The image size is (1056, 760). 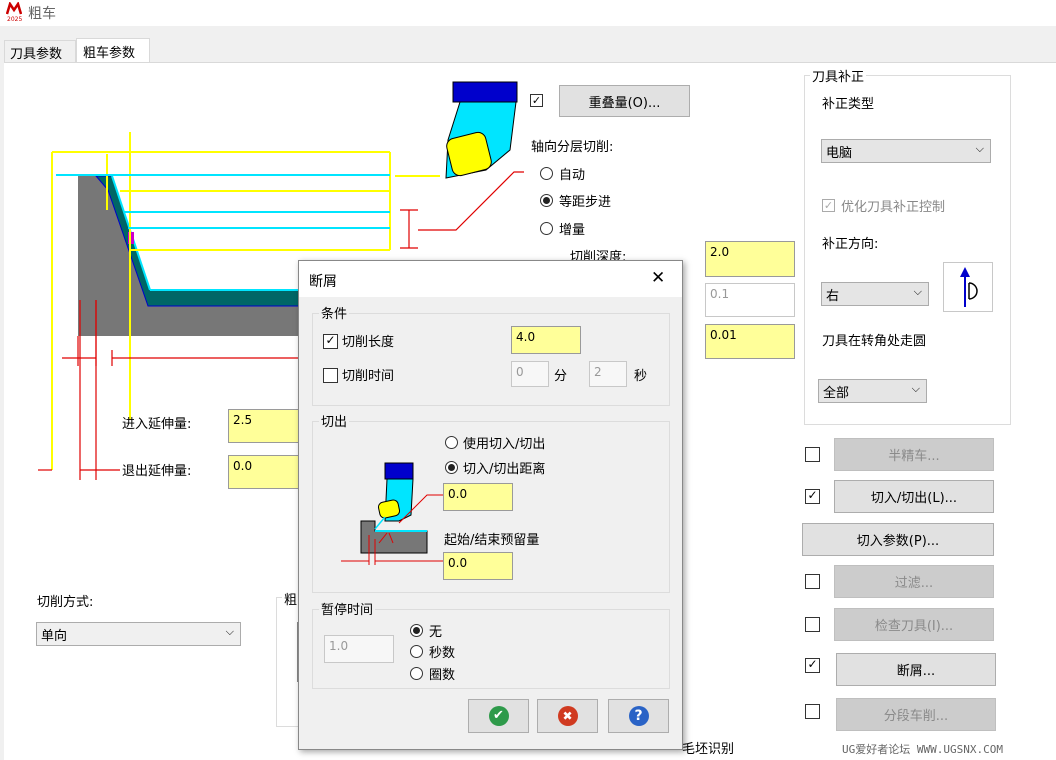 What do you see at coordinates (504, 469) in the screenshot?
I see `entry-exit-dist-label: 切入/切出距离` at bounding box center [504, 469].